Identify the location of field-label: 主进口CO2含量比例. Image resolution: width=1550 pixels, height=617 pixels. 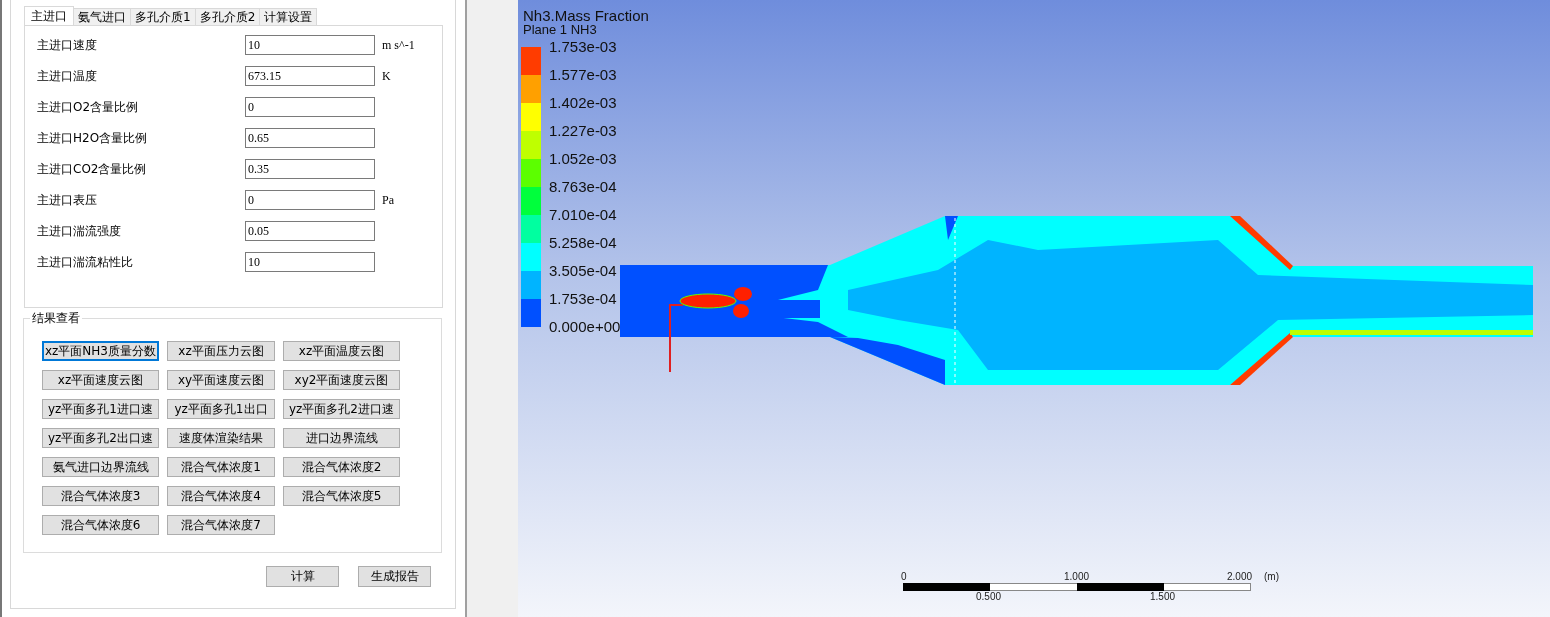
(92, 169).